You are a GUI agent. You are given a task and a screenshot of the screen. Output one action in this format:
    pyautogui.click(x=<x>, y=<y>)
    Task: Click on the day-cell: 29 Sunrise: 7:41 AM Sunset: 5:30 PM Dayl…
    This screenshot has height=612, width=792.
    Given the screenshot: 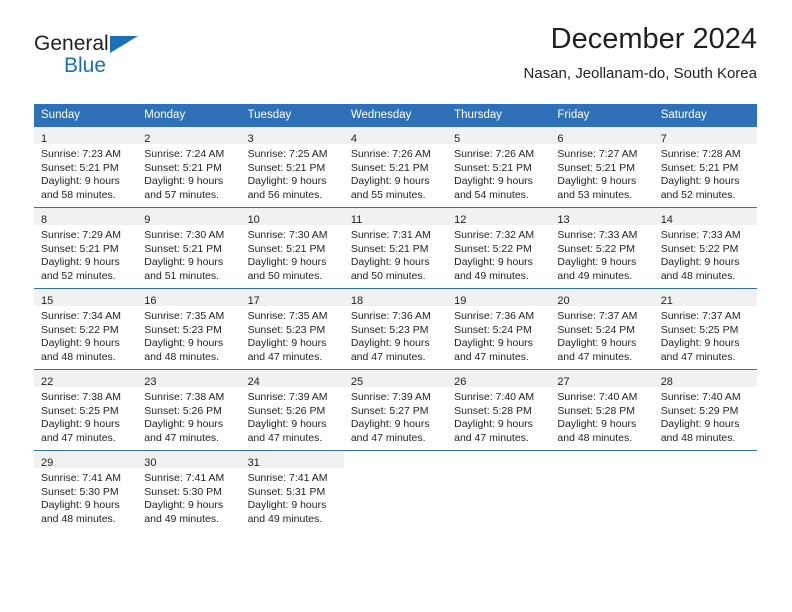 What is the action you would take?
    pyautogui.click(x=86, y=490)
    